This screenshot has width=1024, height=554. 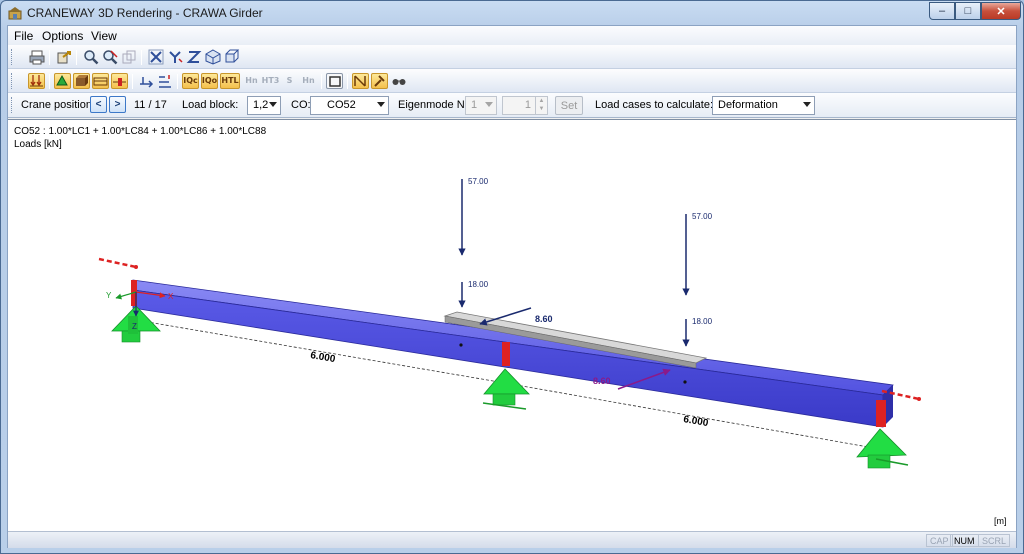 What do you see at coordinates (212, 57) in the screenshot?
I see `isometric-icon` at bounding box center [212, 57].